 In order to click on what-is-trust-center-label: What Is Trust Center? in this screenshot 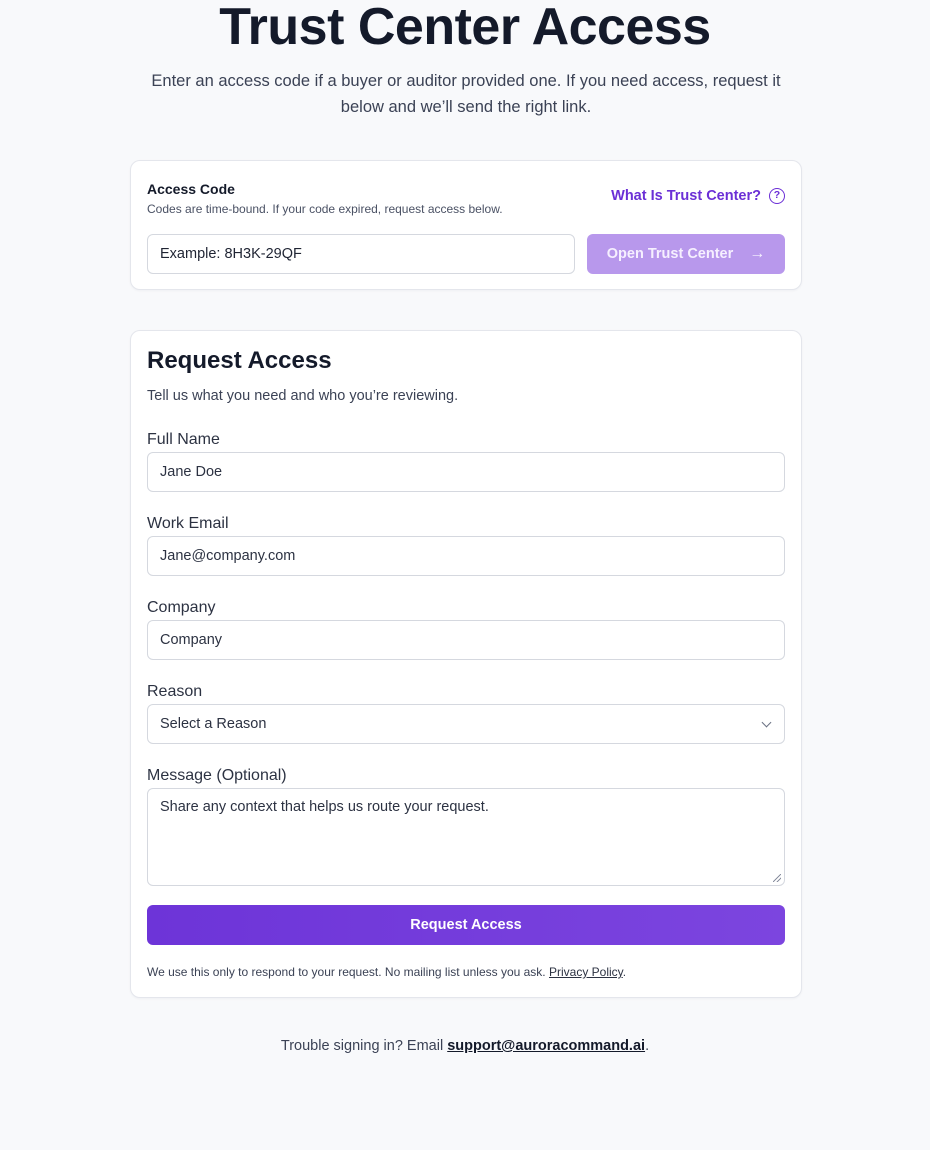, I will do `click(686, 196)`.